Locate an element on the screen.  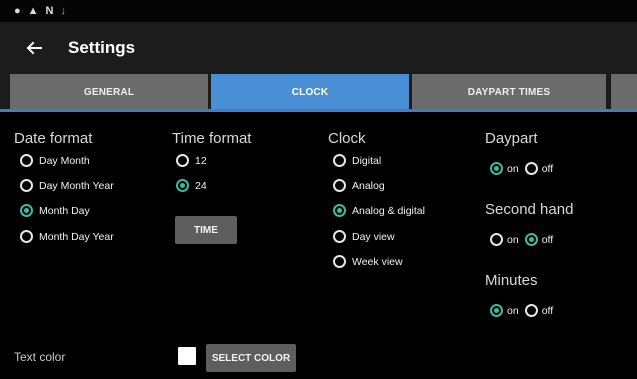
clock-option-day-view: Day view is located at coordinates (364, 236).